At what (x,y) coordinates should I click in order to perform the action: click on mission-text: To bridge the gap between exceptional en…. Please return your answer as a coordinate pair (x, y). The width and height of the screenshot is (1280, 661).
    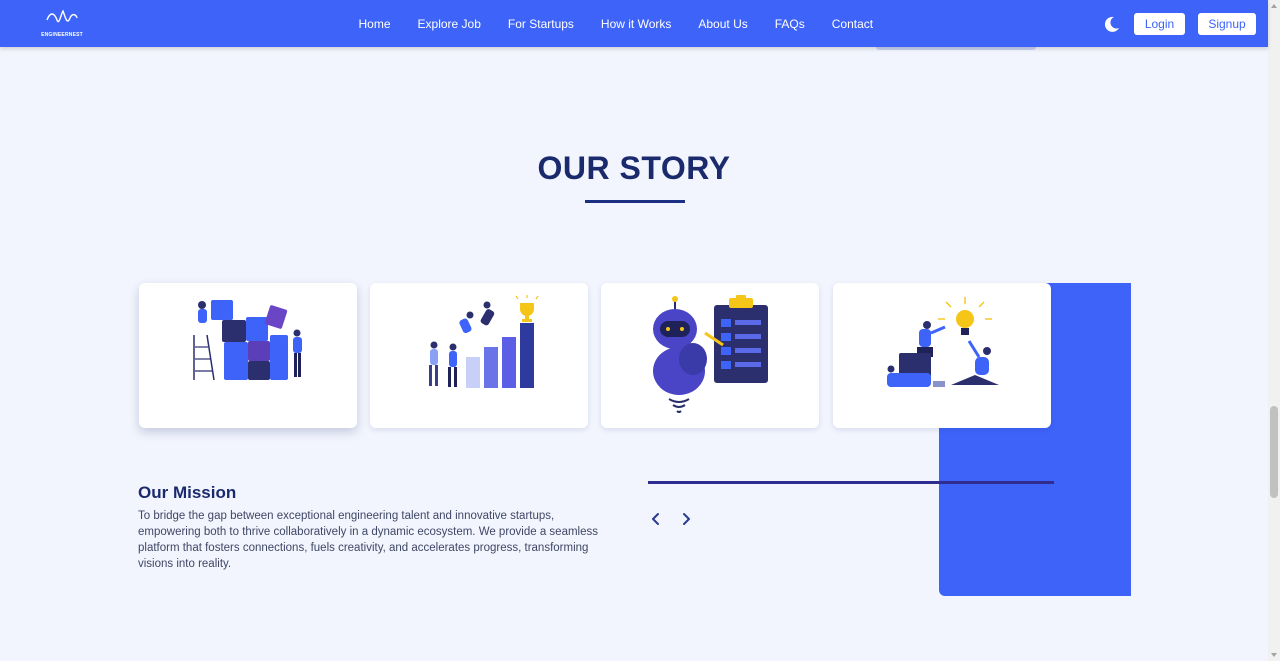
    Looking at the image, I should click on (368, 540).